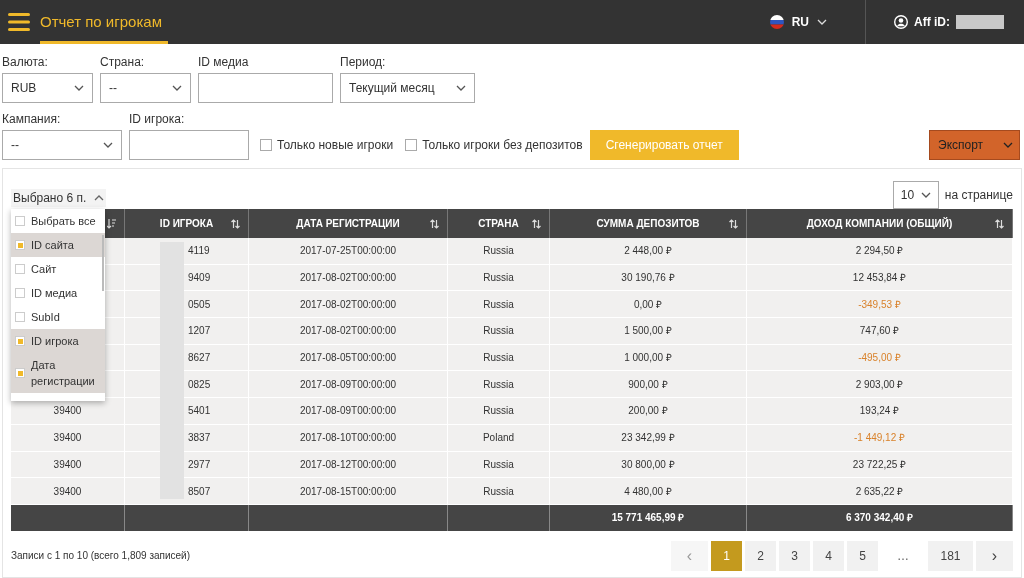 The height and width of the screenshot is (578, 1024). I want to click on table-cell-text: 23 722,25 ₽, so click(879, 464).